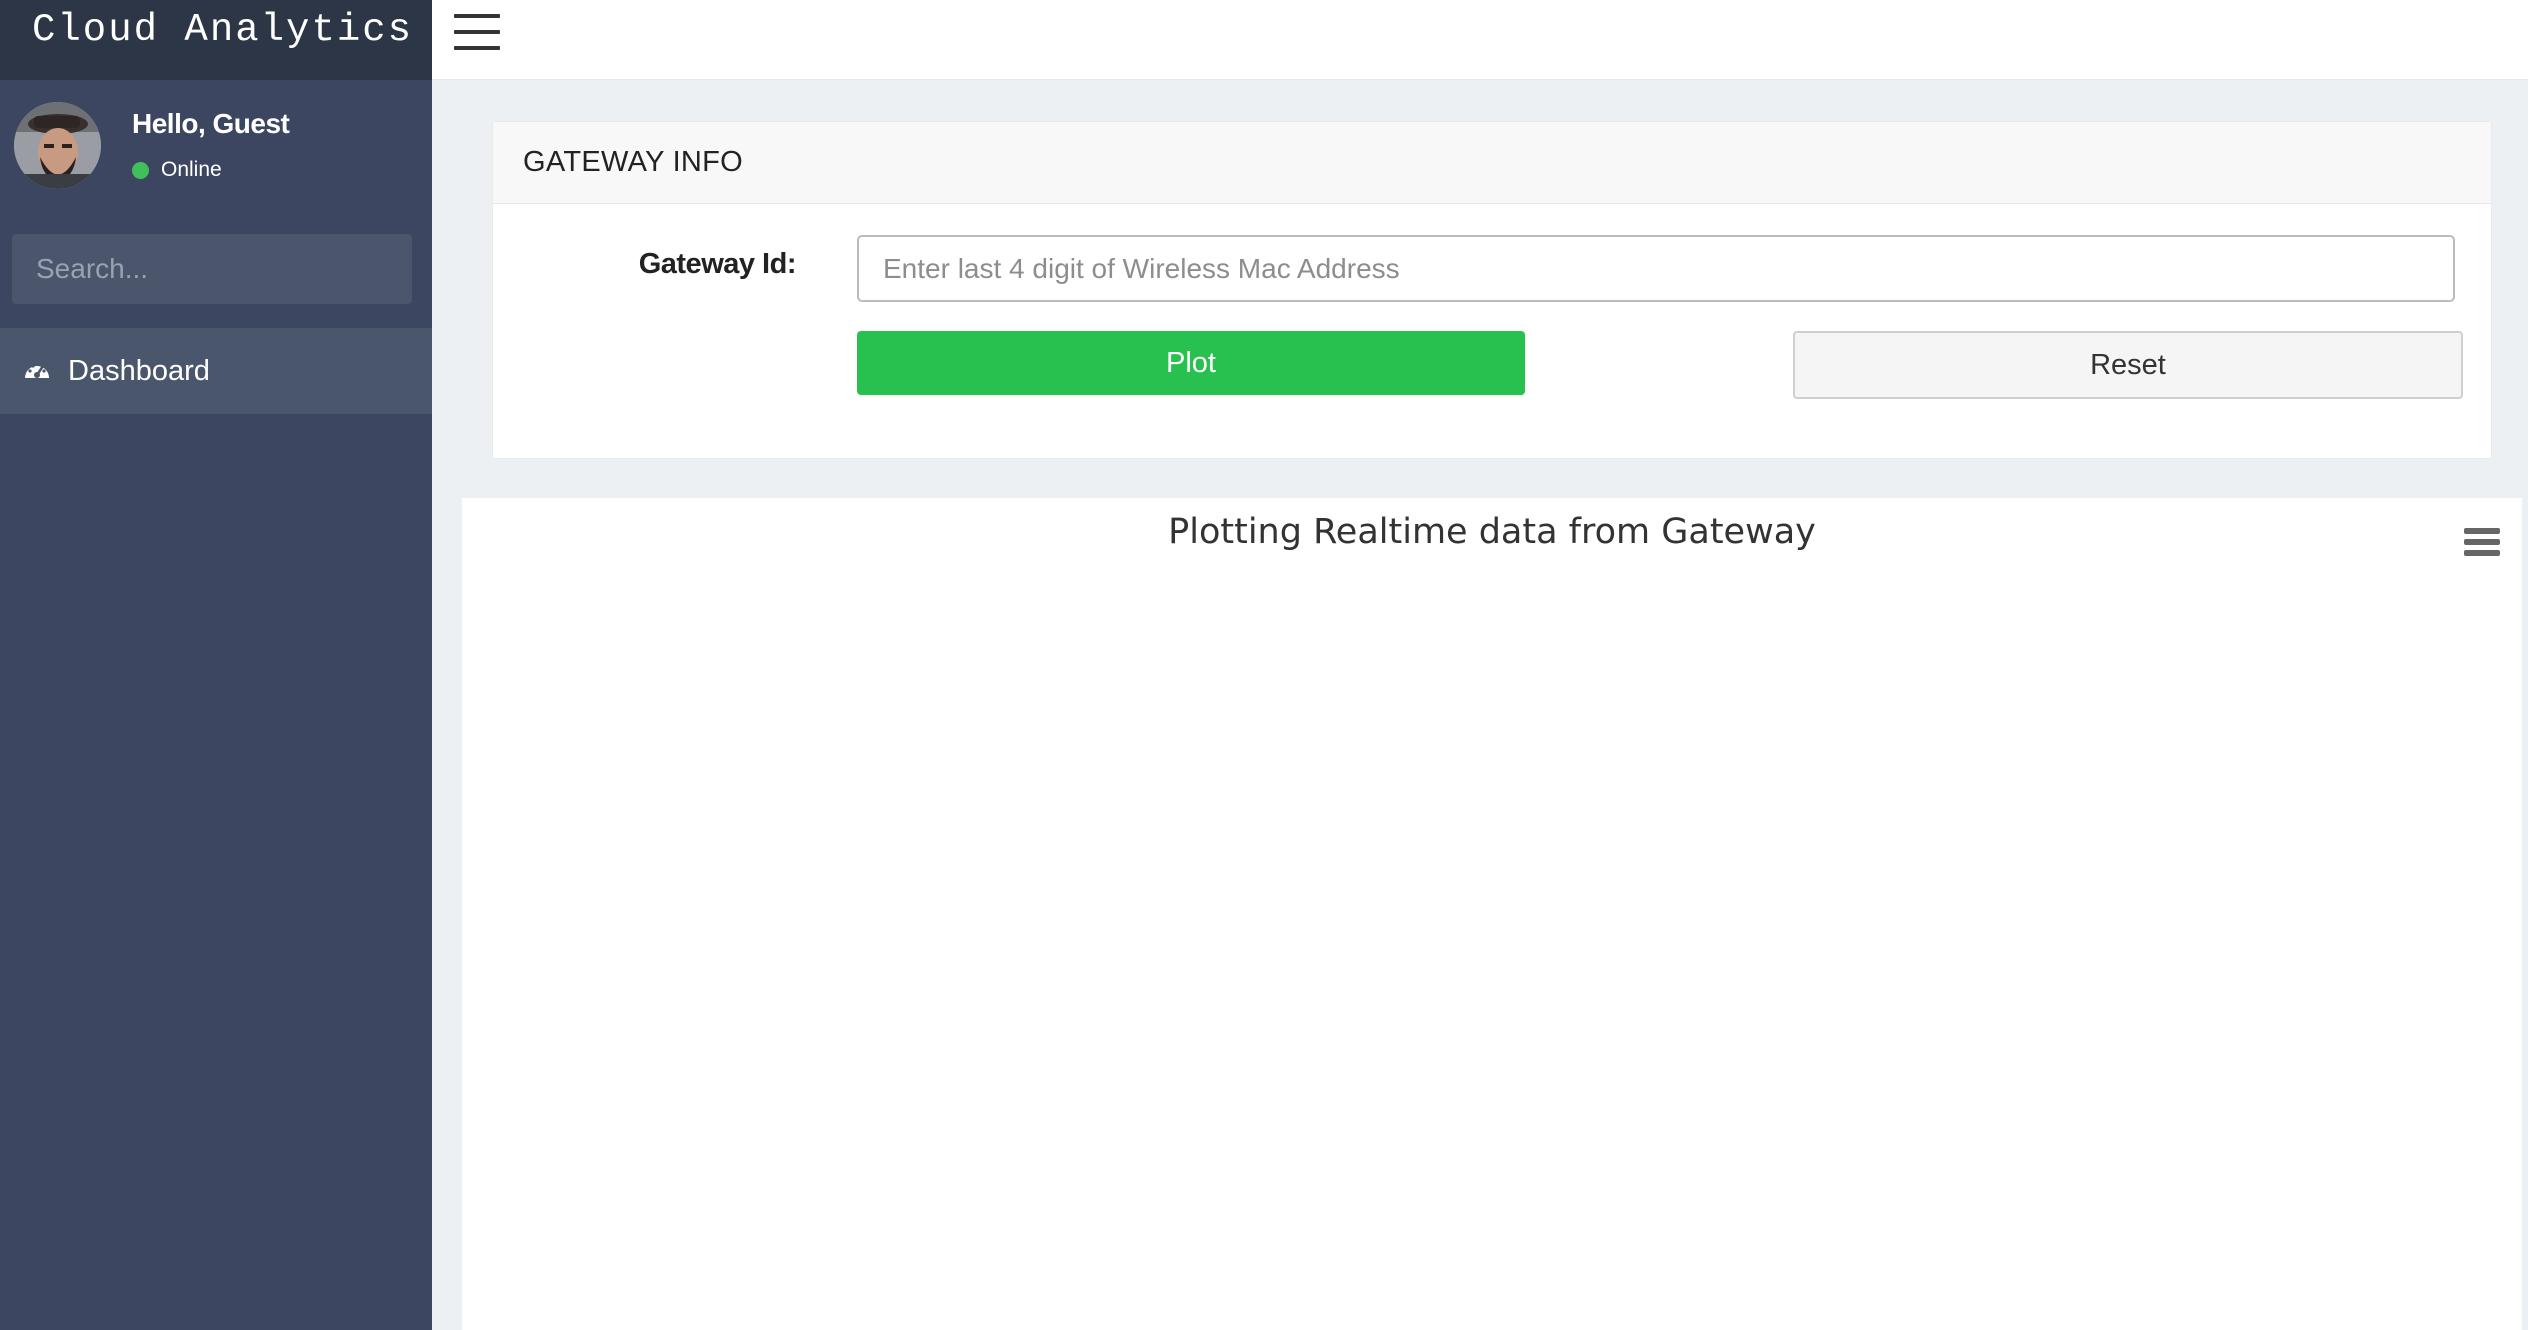  I want to click on app-brand: Cloud Analytics, so click(216, 40).